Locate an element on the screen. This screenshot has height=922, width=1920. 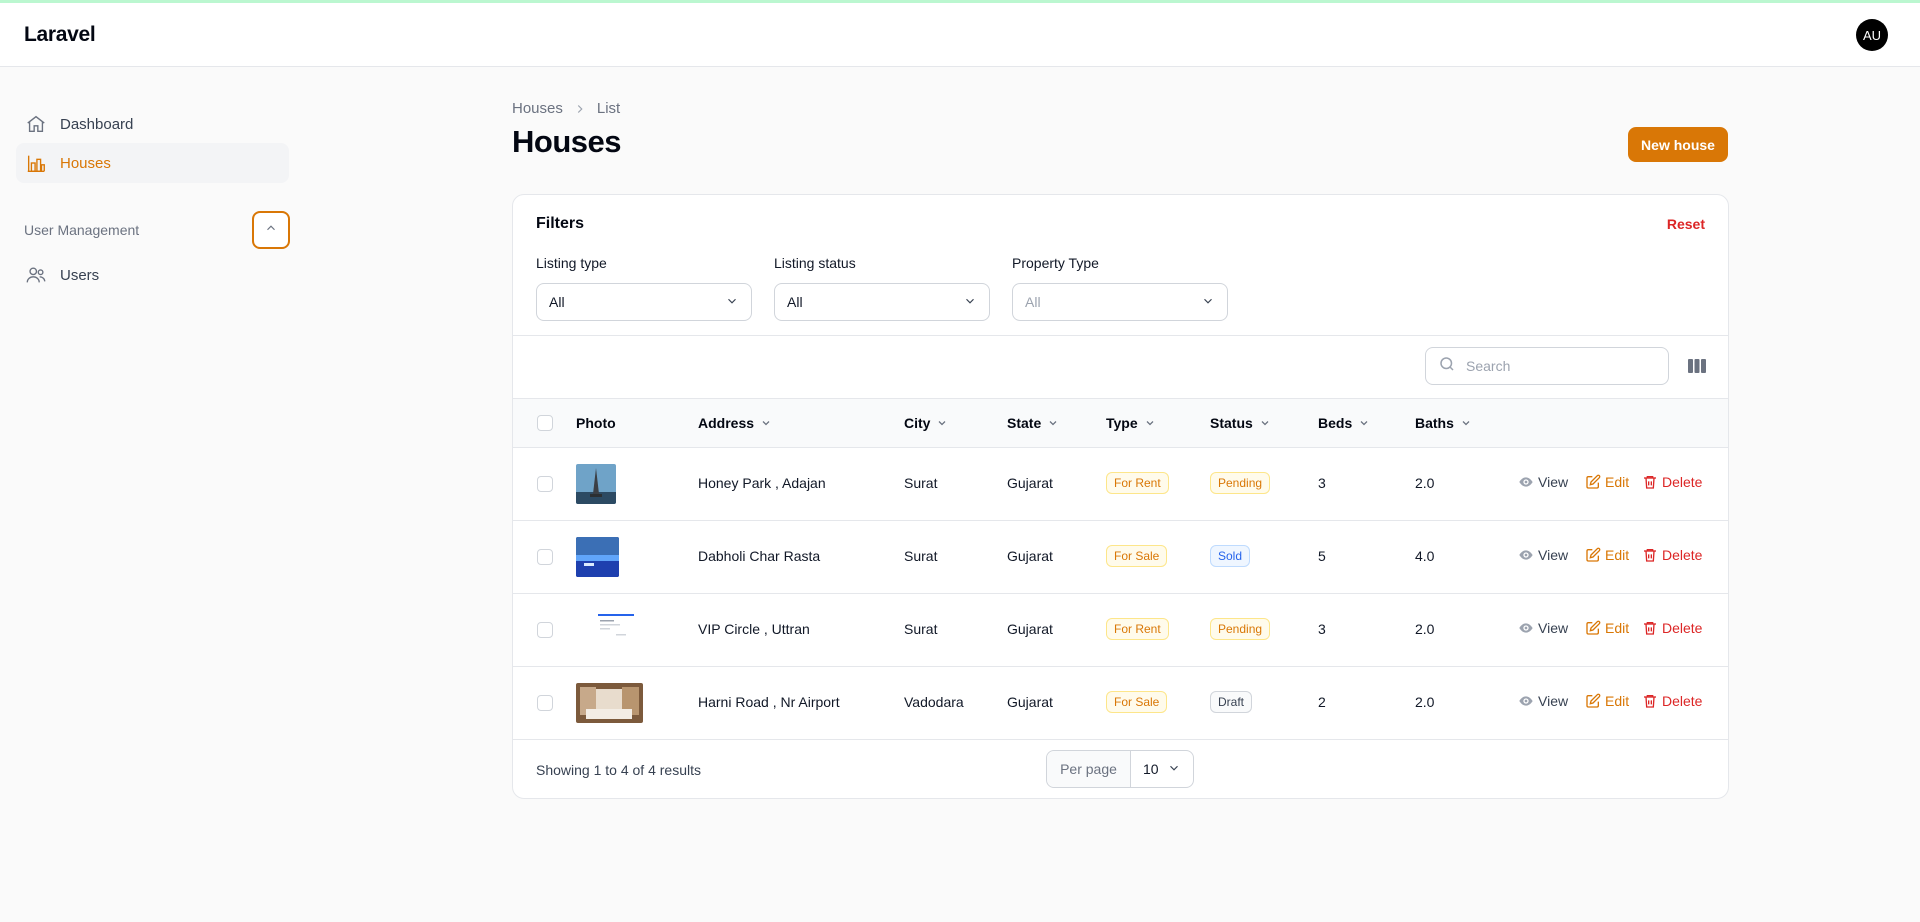
filter-listing-type: Listing type All is located at coordinates (644, 288).